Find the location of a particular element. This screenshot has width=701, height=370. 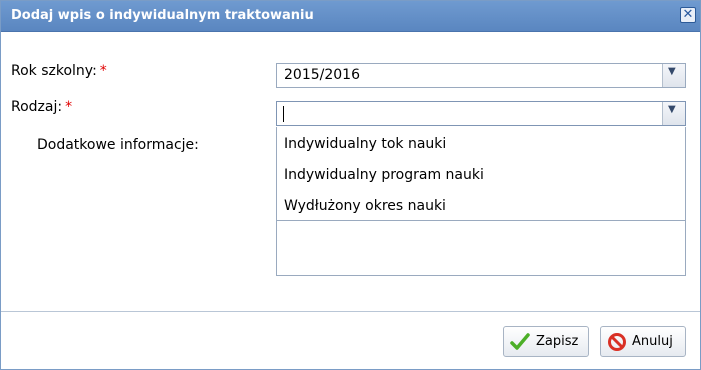

cancel-icon is located at coordinates (617, 342).